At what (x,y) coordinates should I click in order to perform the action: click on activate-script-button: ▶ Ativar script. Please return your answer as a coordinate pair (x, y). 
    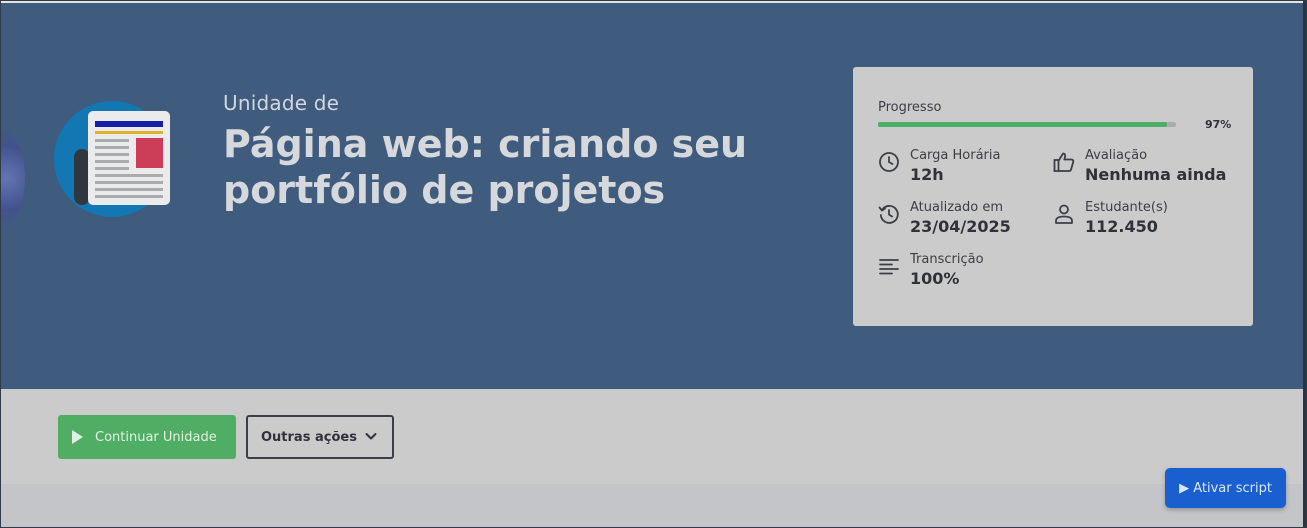
    Looking at the image, I should click on (1225, 488).